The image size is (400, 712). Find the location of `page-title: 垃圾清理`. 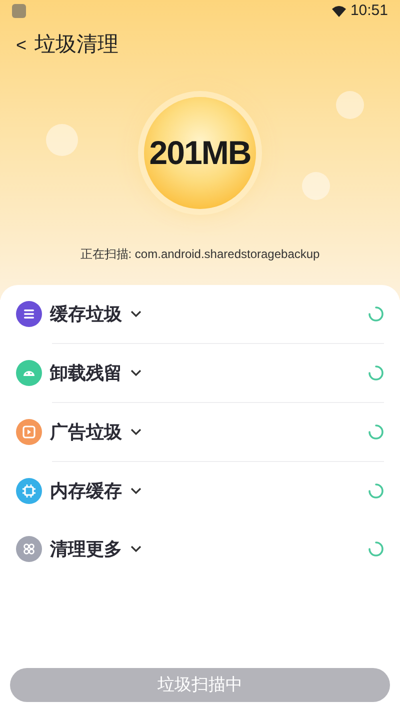

page-title: 垃圾清理 is located at coordinates (76, 45).